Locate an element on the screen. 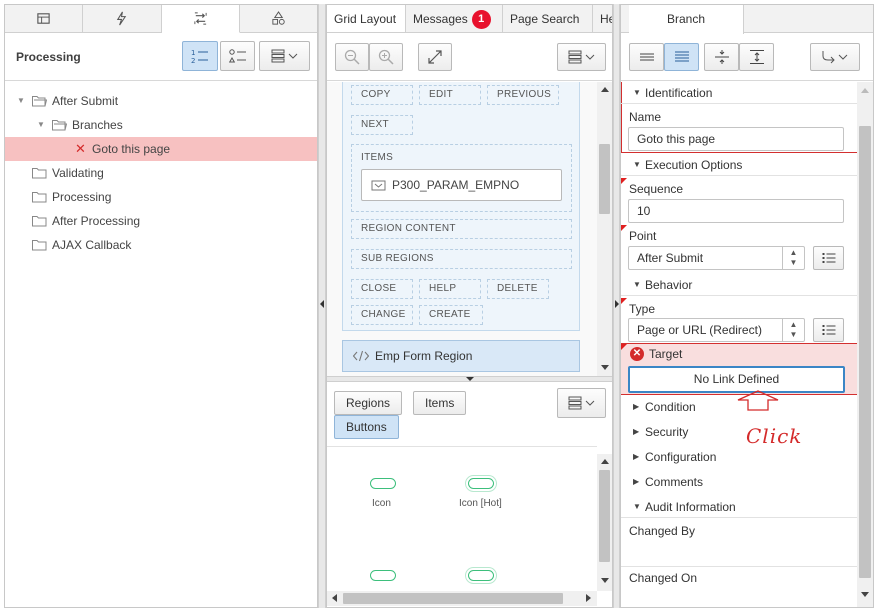 The image size is (877, 612). gallery-menu-button is located at coordinates (581, 403).